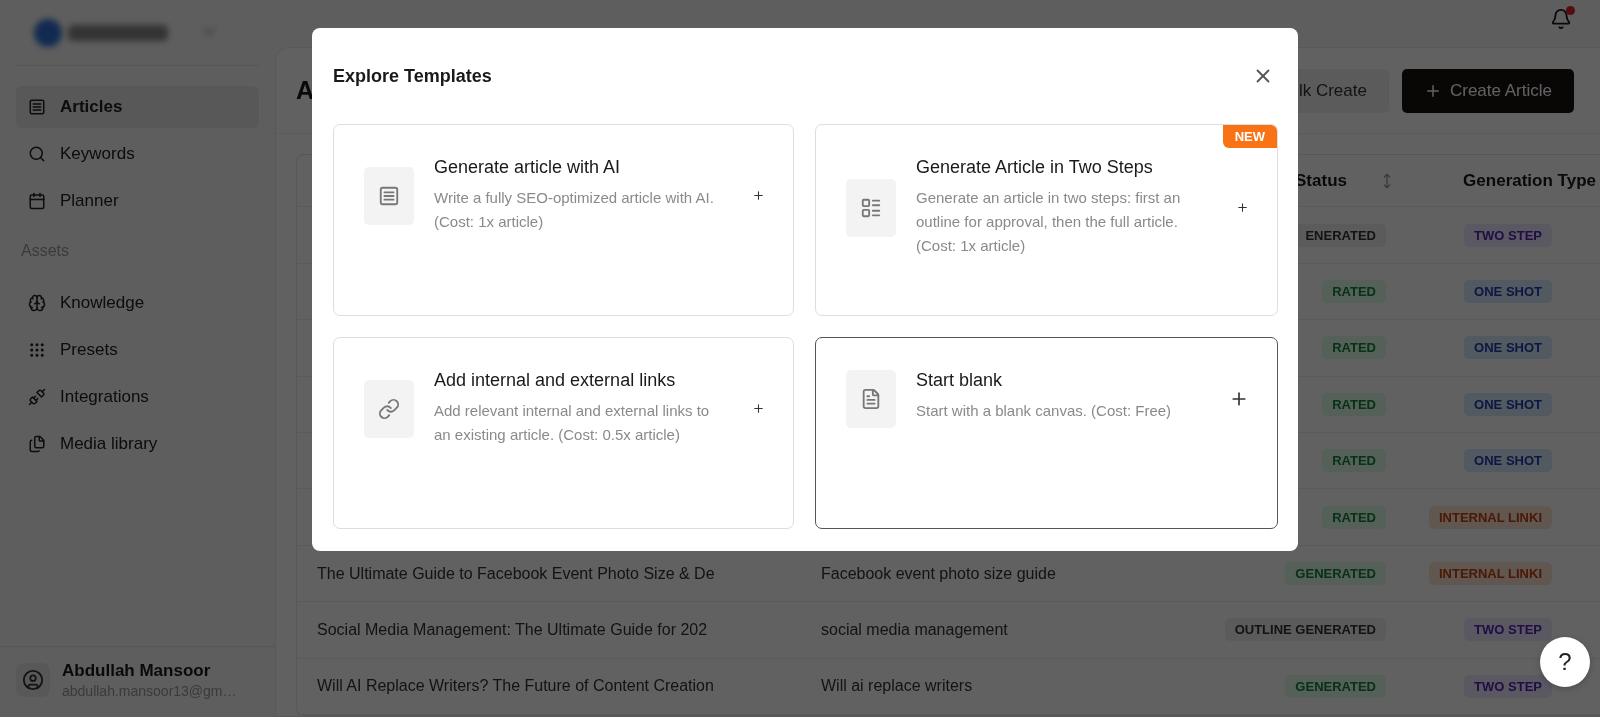 This screenshot has width=1600, height=717. What do you see at coordinates (1340, 235) in the screenshot?
I see `status-badge: ENERATED` at bounding box center [1340, 235].